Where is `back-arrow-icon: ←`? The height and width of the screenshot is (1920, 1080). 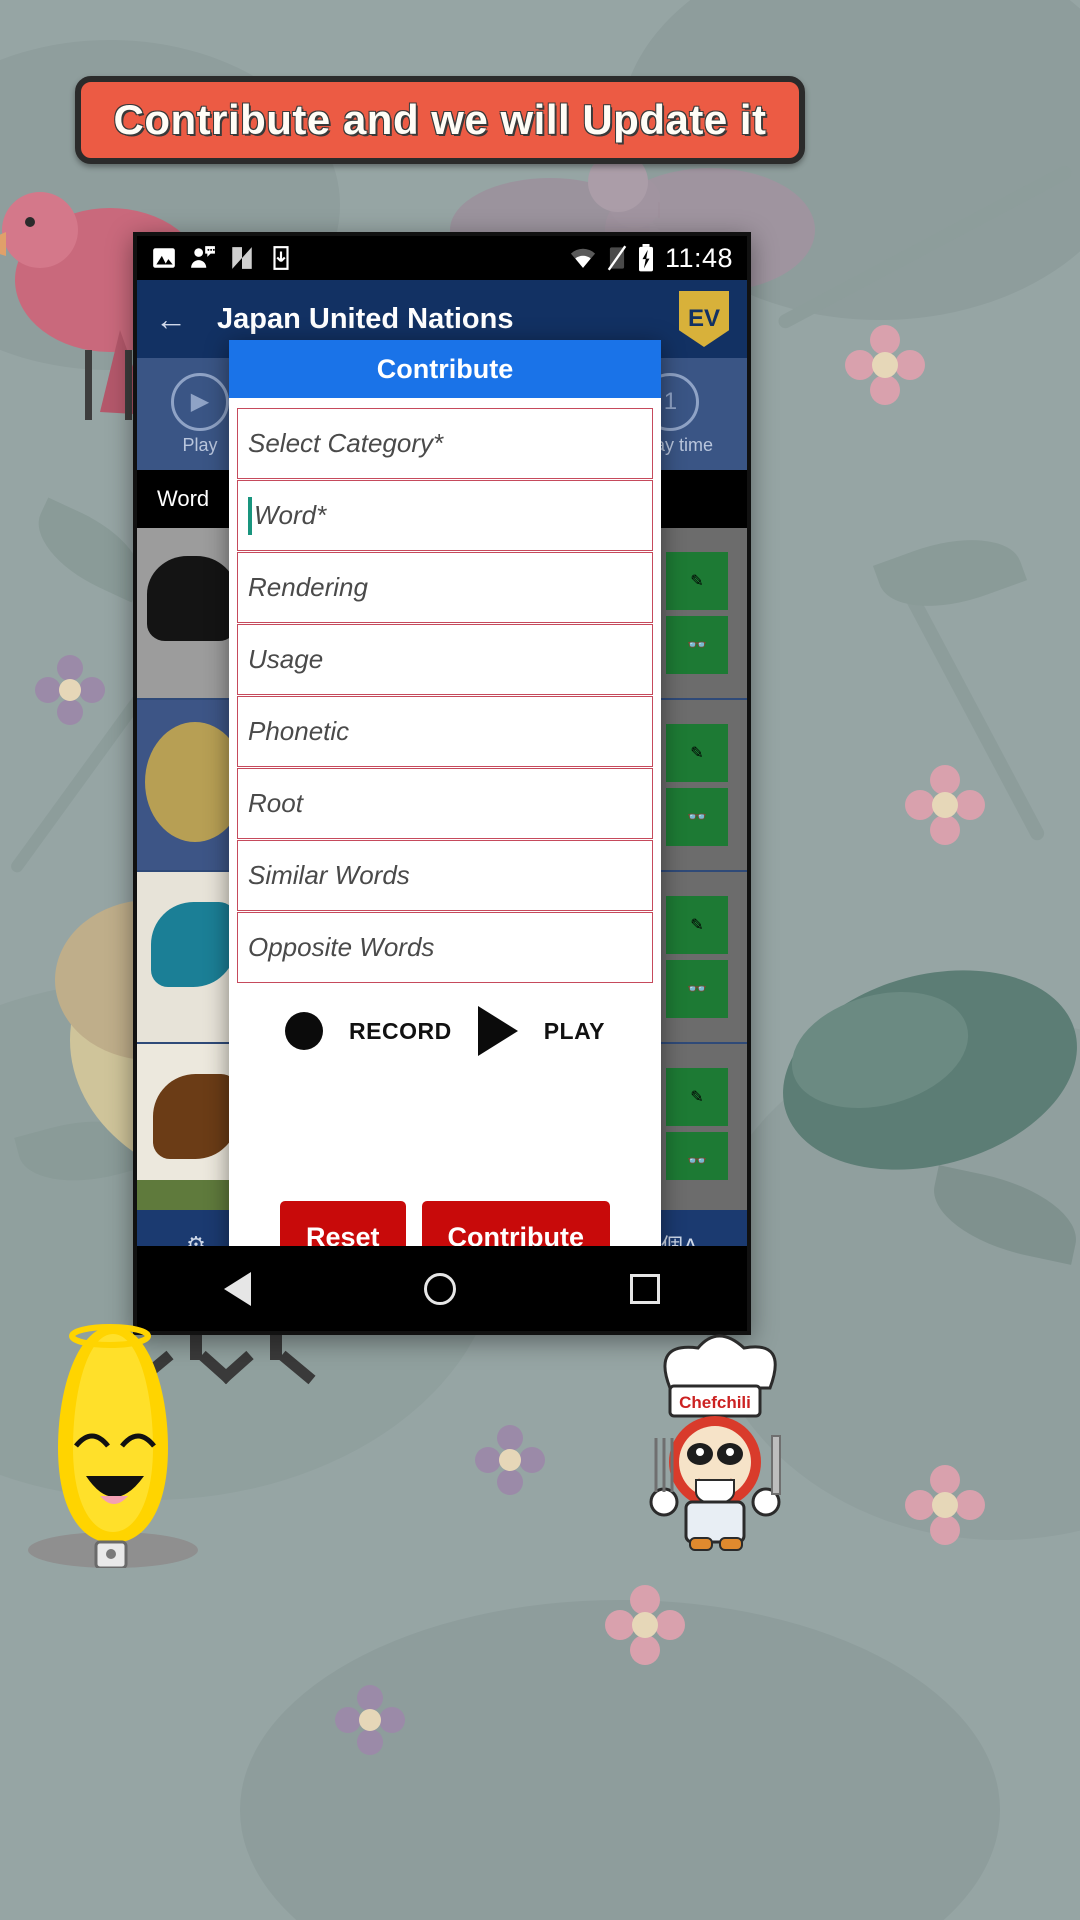
back-arrow-icon: ← is located at coordinates (171, 319).